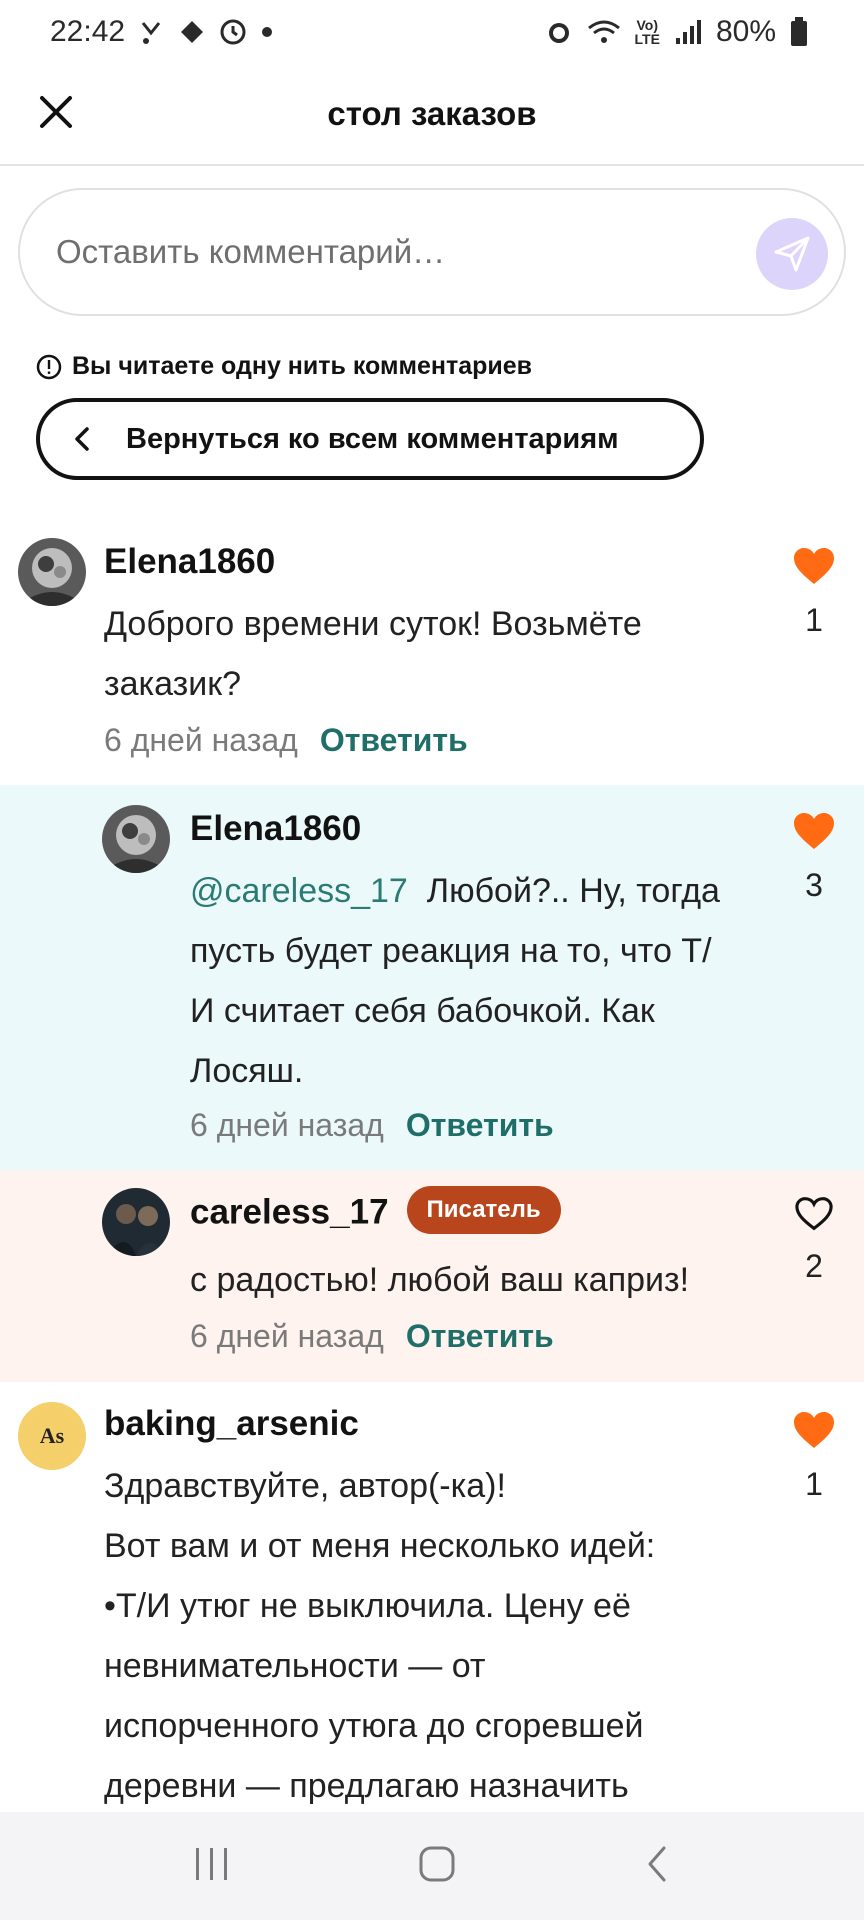 This screenshot has height=1920, width=864. I want to click on comment-text-line: испорченного утюга до сгоревшей, so click(374, 1726).